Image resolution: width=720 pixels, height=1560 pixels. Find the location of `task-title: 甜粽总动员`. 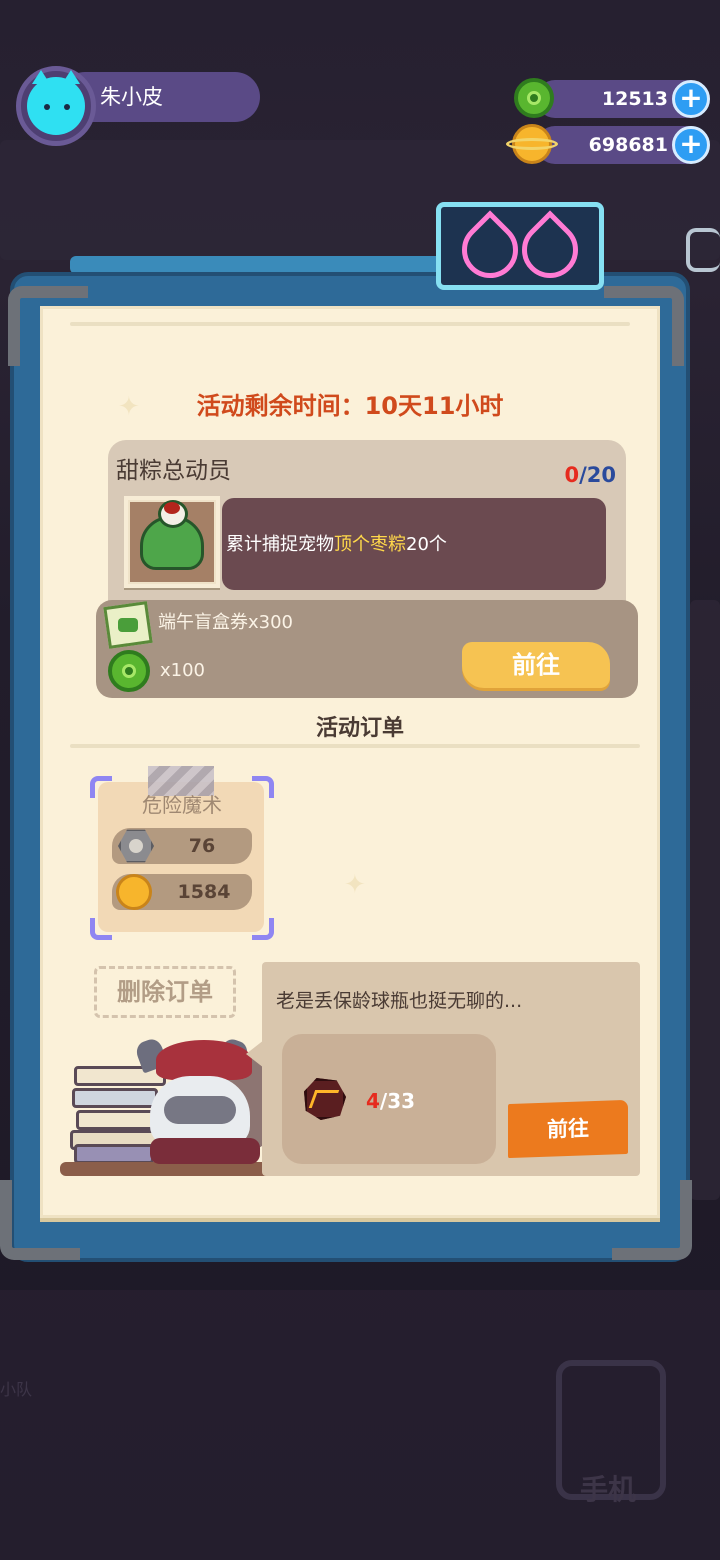

task-title: 甜粽总动员 is located at coordinates (173, 471).